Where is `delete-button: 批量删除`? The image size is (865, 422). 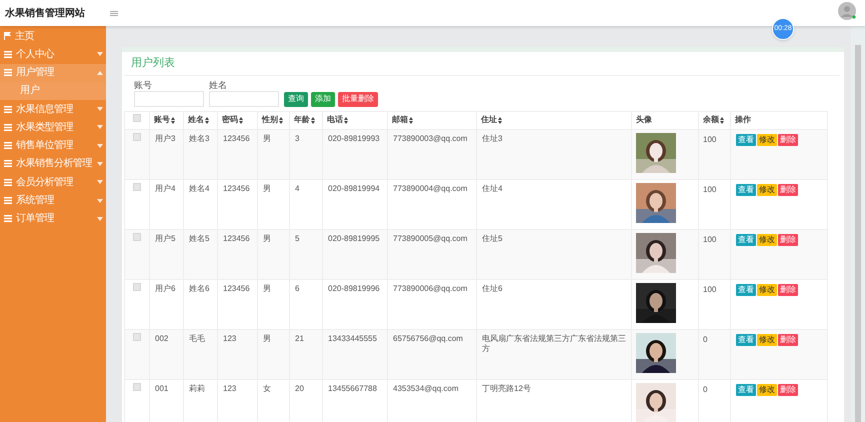 delete-button: 批量删除 is located at coordinates (358, 99).